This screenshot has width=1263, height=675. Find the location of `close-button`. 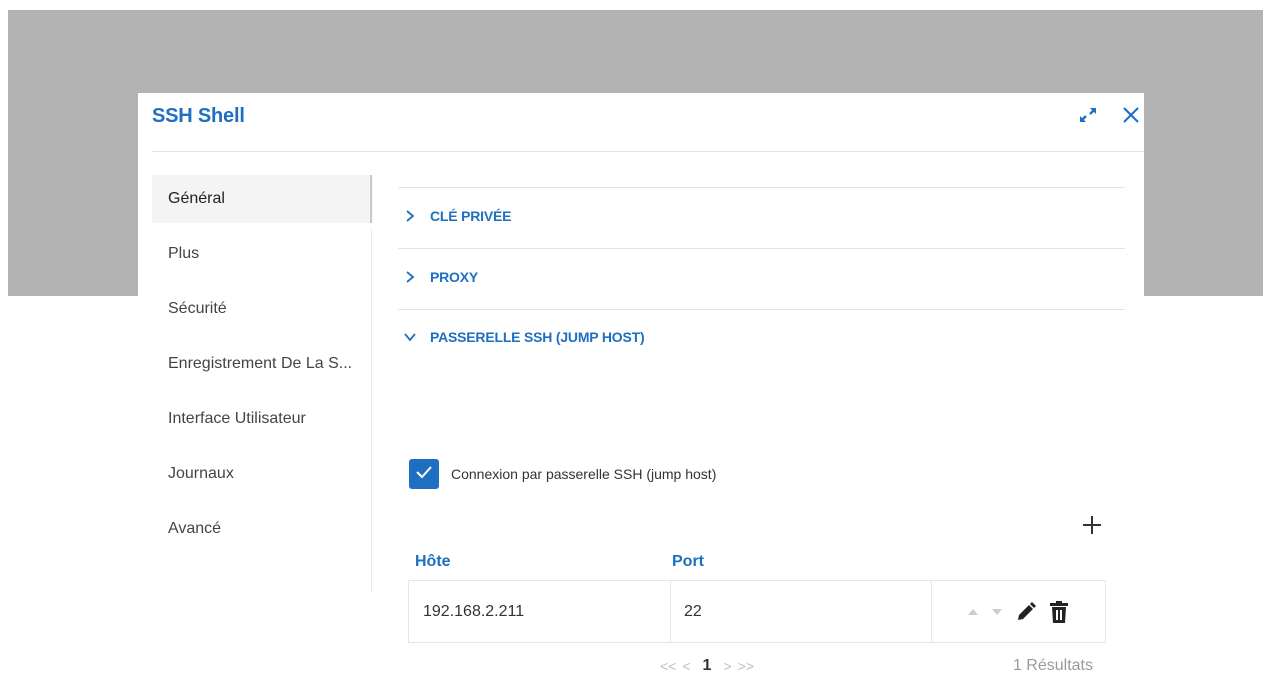

close-button is located at coordinates (1131, 117).